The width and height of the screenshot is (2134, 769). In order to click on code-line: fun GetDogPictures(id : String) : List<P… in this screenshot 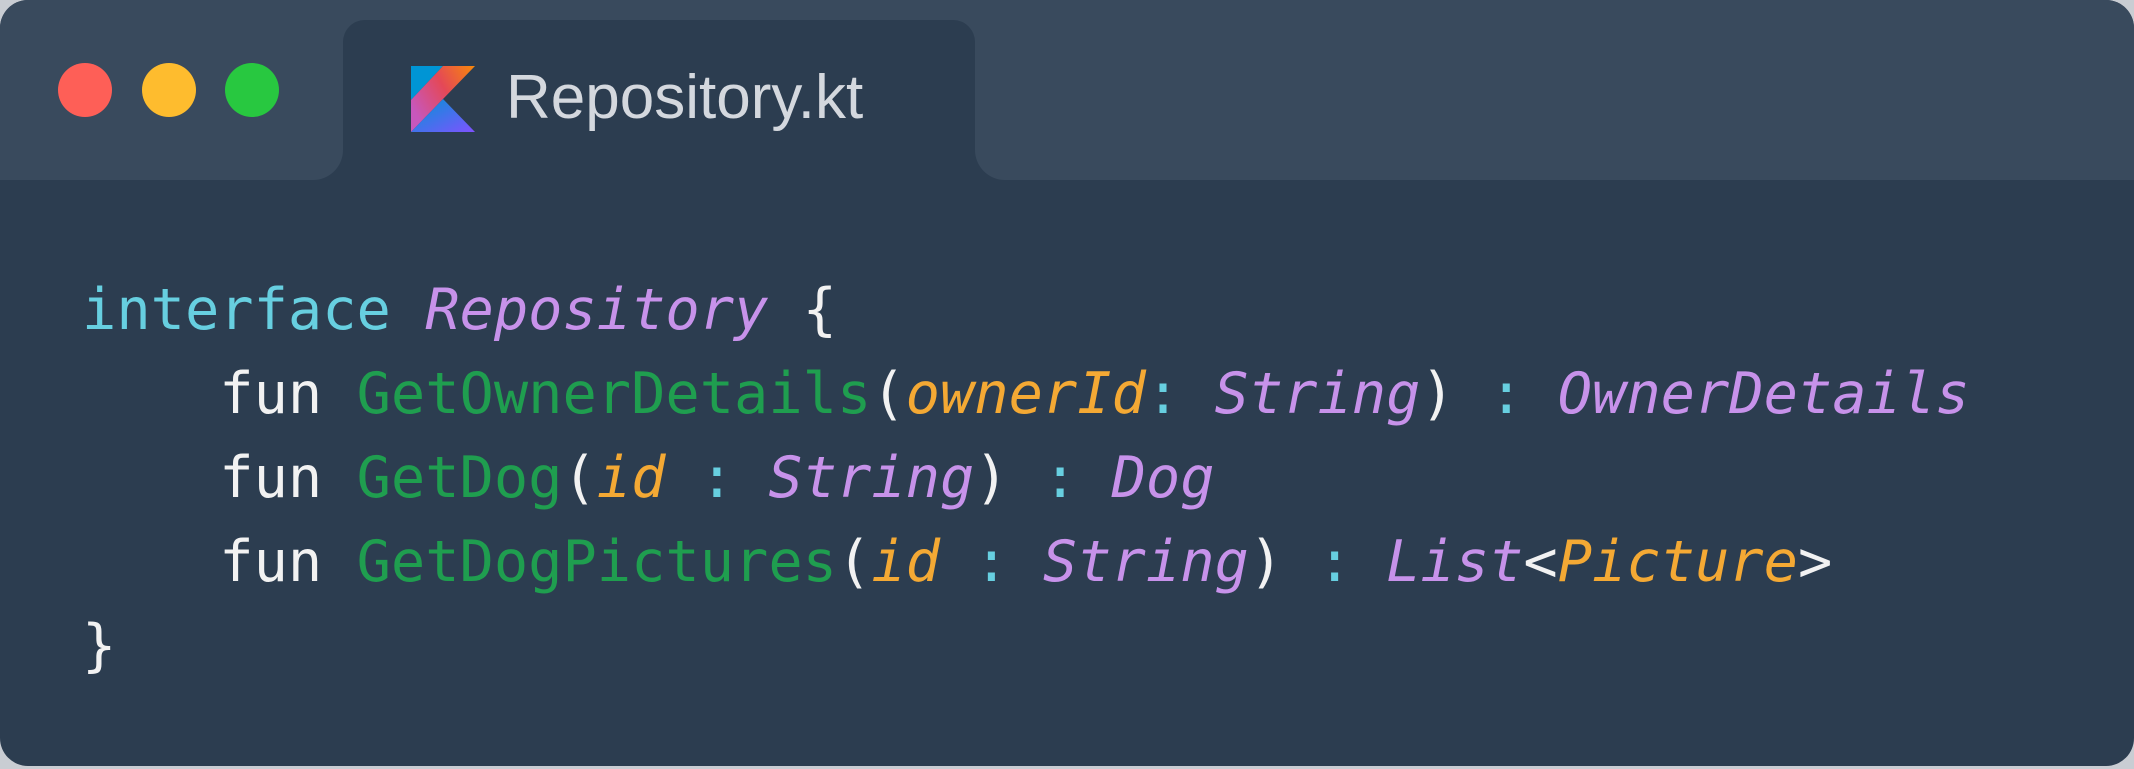, I will do `click(1026, 562)`.